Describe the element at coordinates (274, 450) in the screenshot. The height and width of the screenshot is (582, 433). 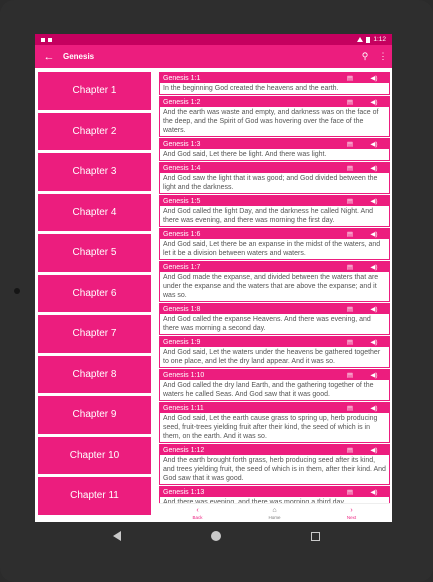
I see `verse-header: Genesis 1:12 ▤ ◀)` at that location.